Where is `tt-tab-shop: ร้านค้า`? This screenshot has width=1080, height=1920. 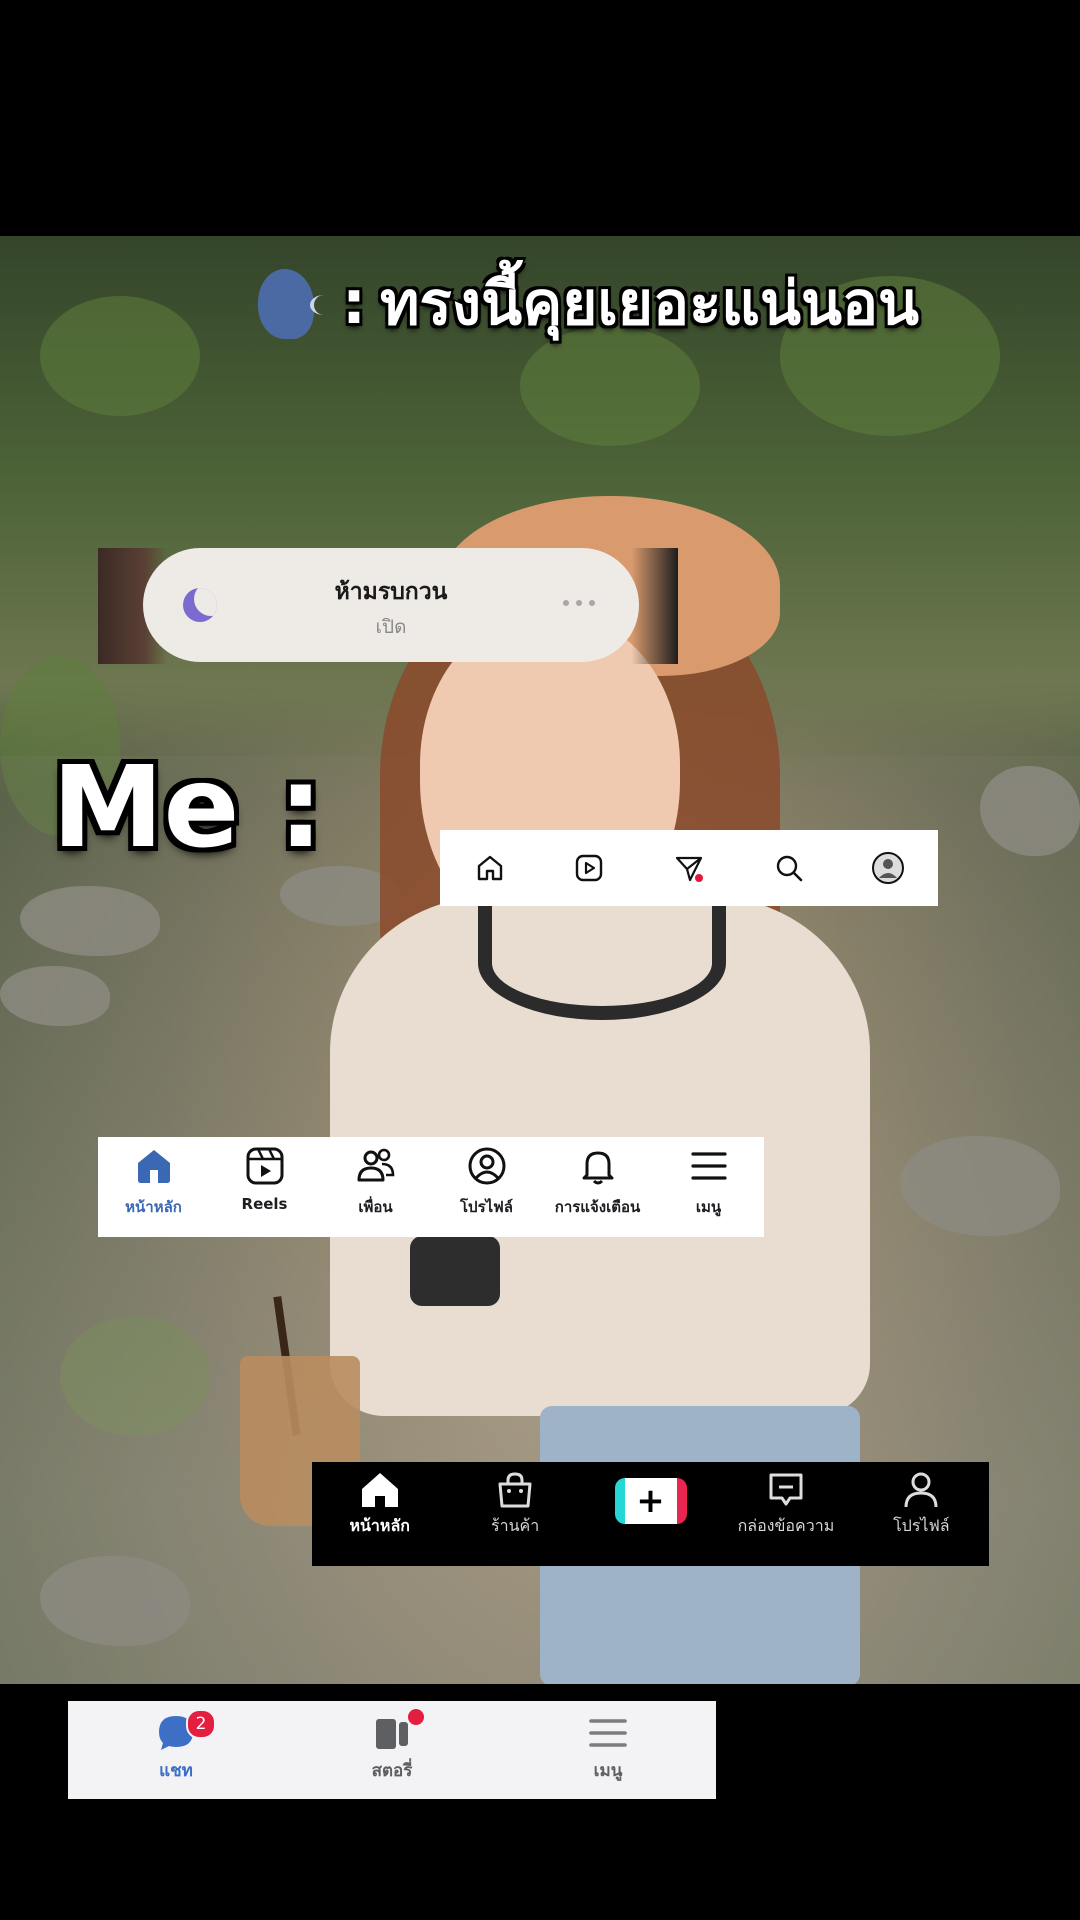
tt-tab-shop: ร้านค้า is located at coordinates (514, 1514).